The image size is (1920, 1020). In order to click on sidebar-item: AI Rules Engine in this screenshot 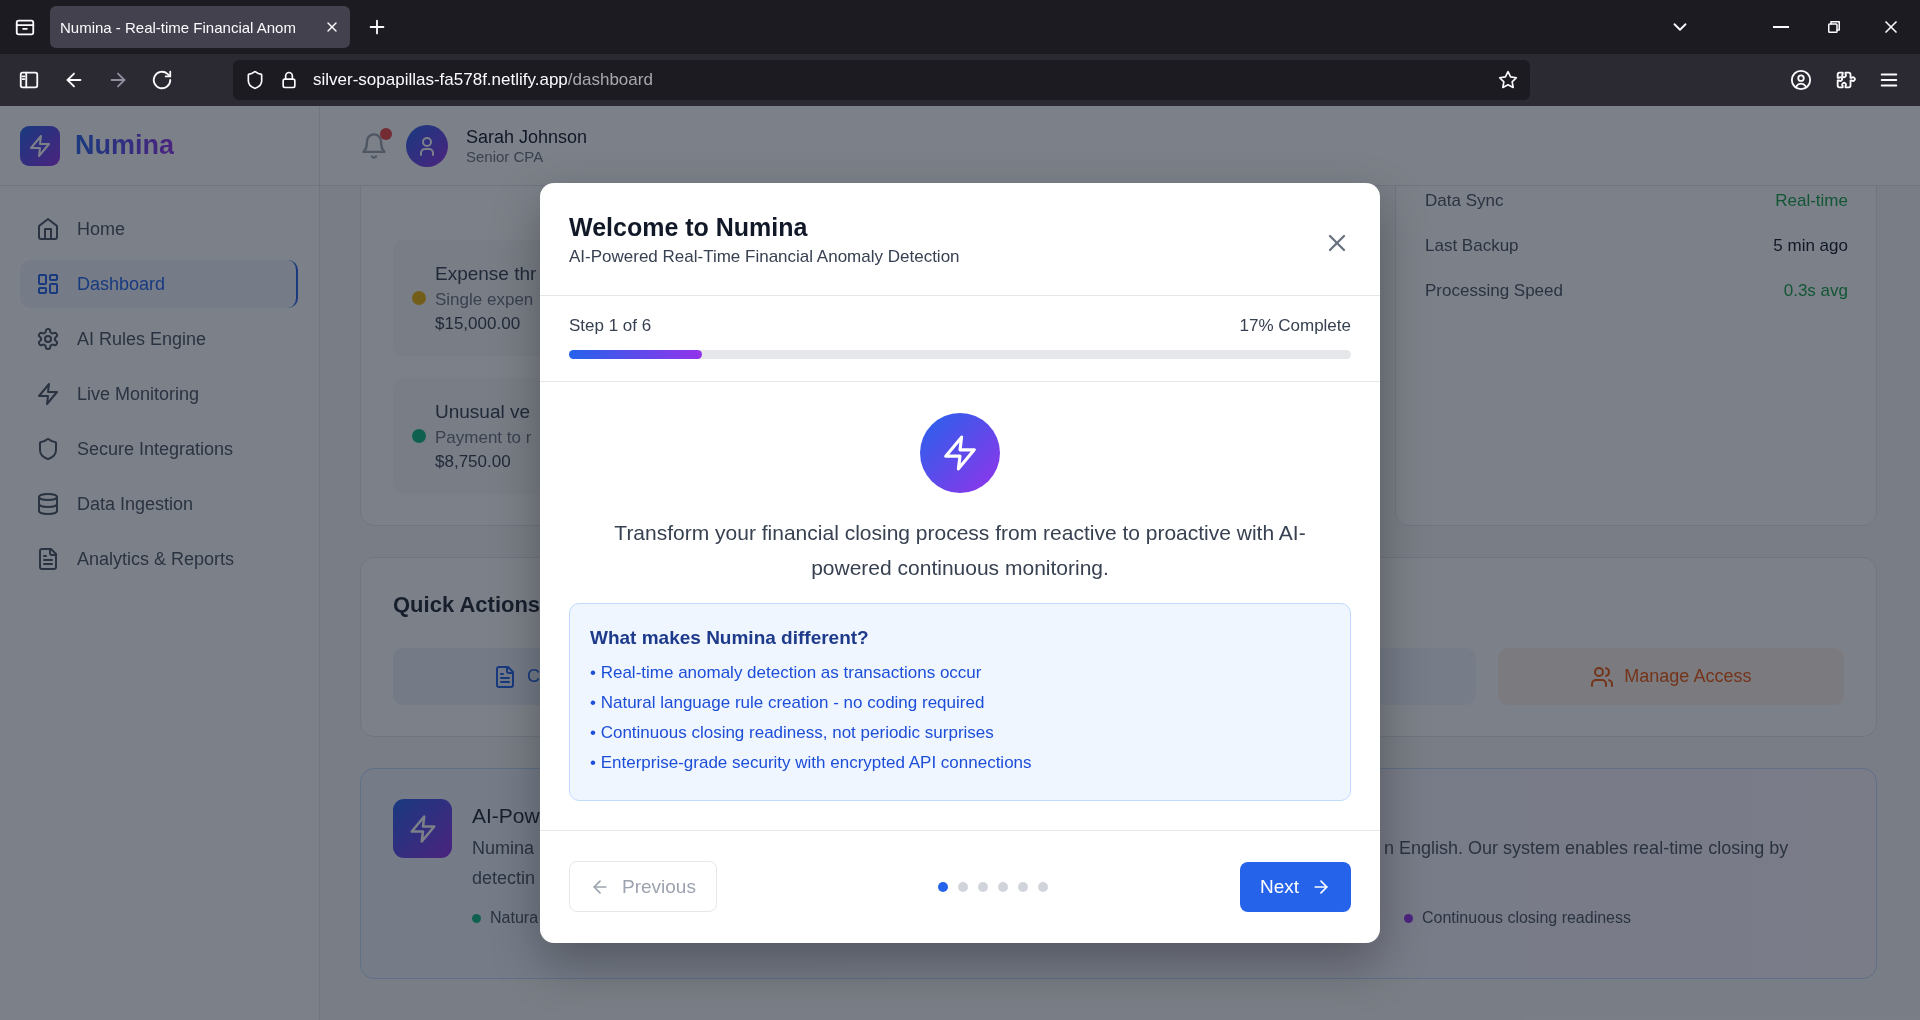, I will do `click(159, 339)`.